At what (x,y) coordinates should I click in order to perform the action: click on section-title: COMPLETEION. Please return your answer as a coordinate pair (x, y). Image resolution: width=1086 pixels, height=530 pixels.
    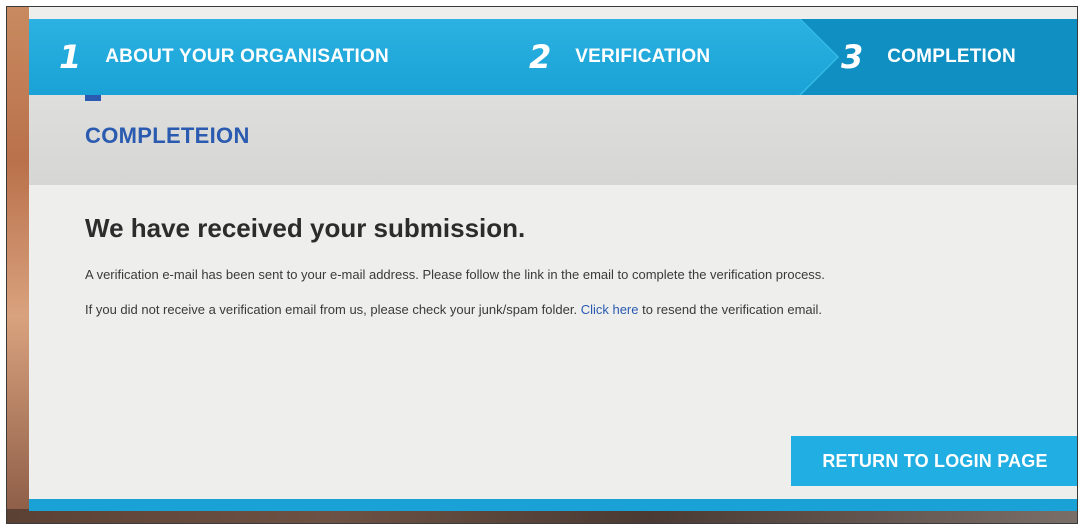
    Looking at the image, I should click on (167, 135).